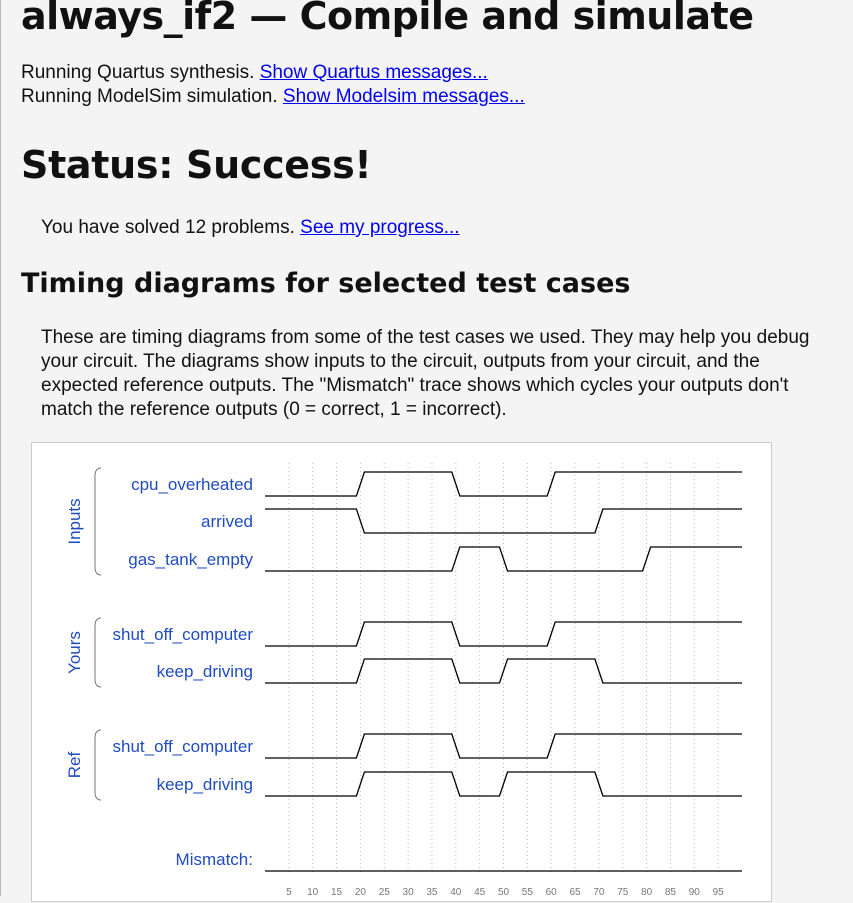 Image resolution: width=853 pixels, height=903 pixels. I want to click on time-tick-label: 95, so click(719, 892).